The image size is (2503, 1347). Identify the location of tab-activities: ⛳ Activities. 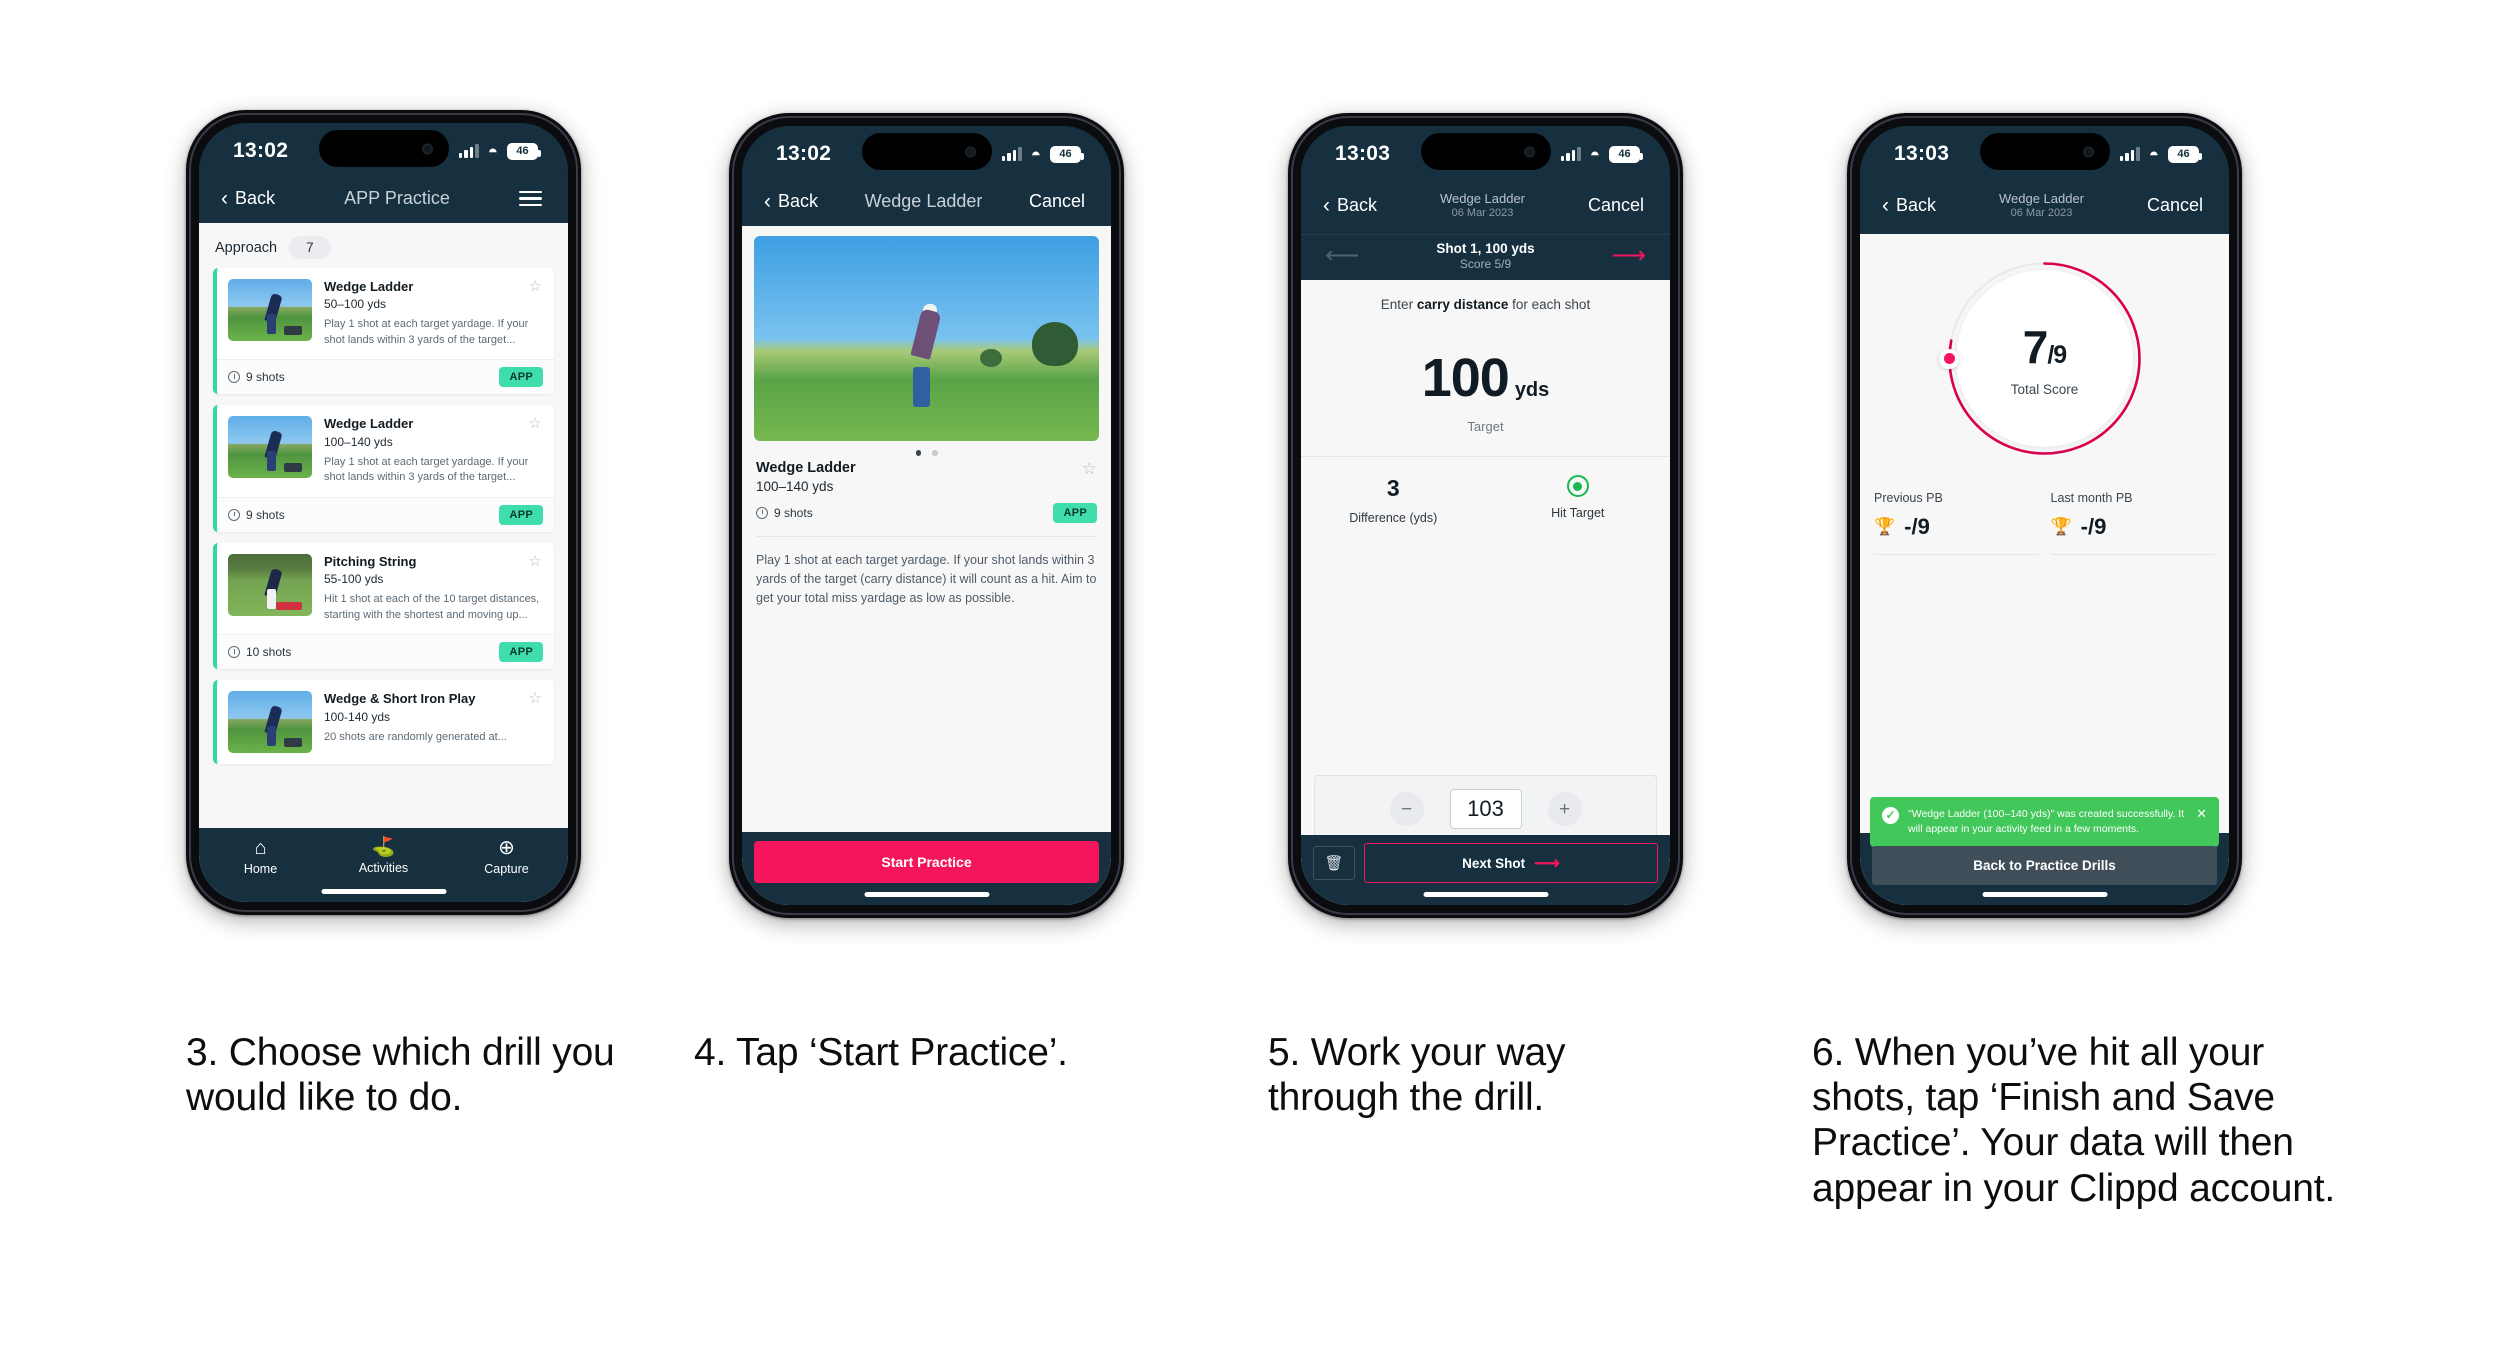
(384, 856).